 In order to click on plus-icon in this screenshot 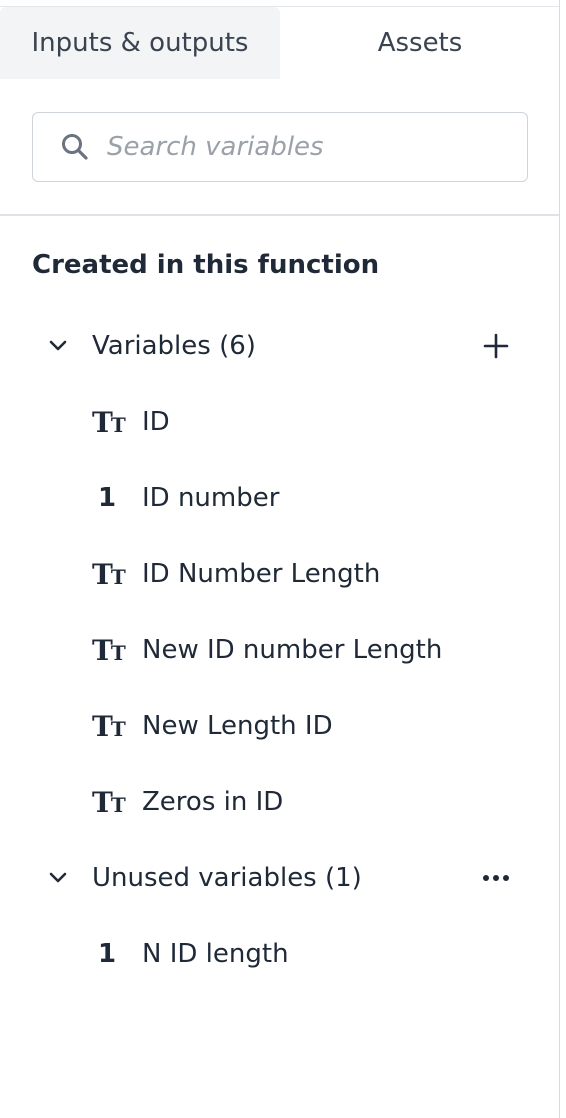, I will do `click(496, 346)`.